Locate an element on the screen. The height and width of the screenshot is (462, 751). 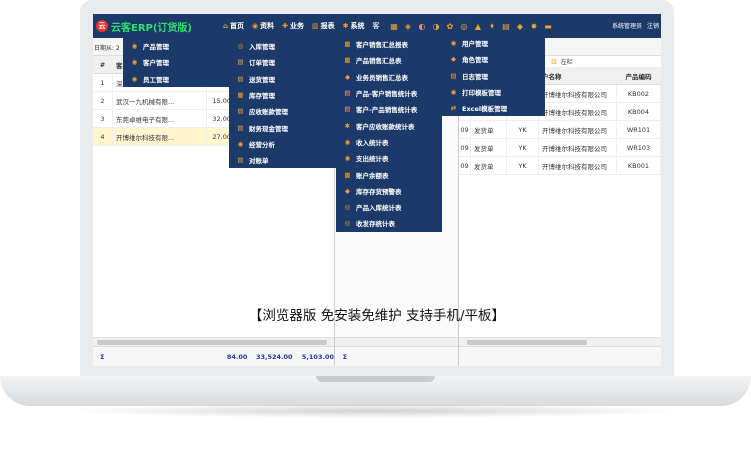
menu-item: ◉ 用户管理 is located at coordinates (493, 43).